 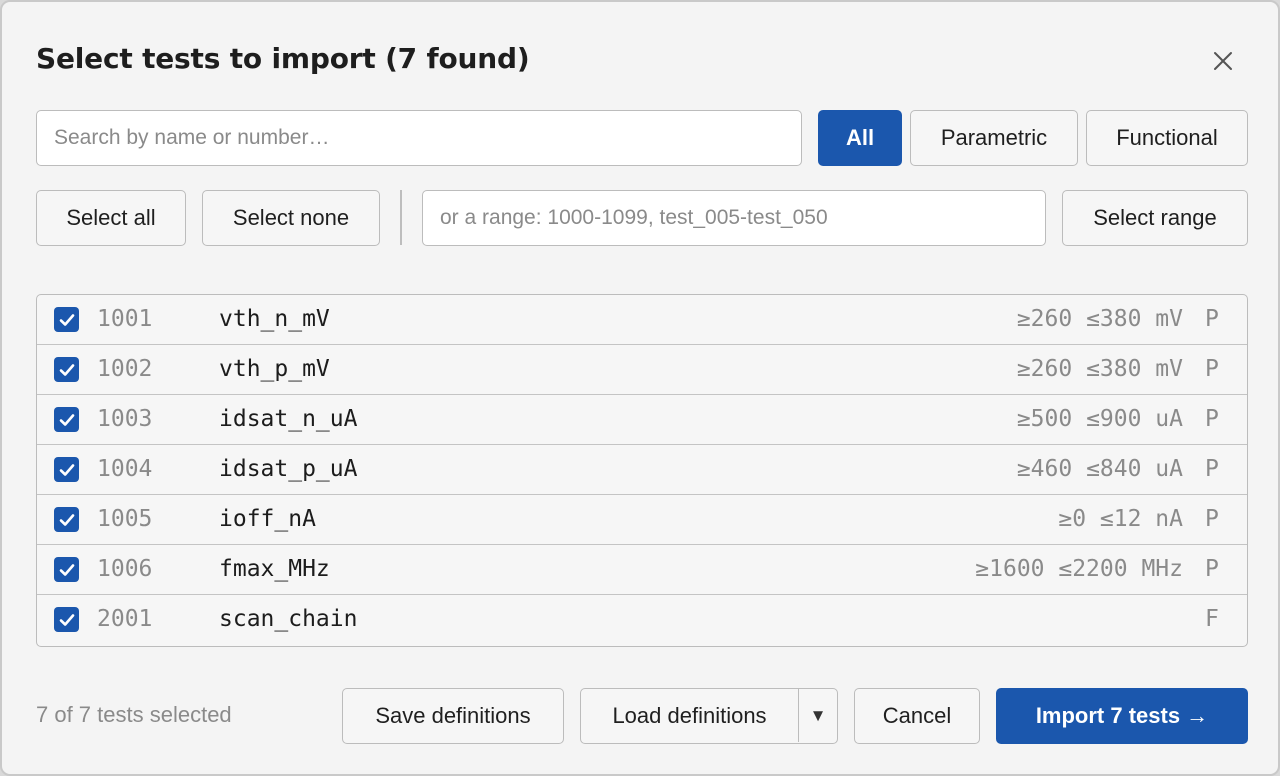 I want to click on select-range-button: Select range, so click(x=1155, y=218).